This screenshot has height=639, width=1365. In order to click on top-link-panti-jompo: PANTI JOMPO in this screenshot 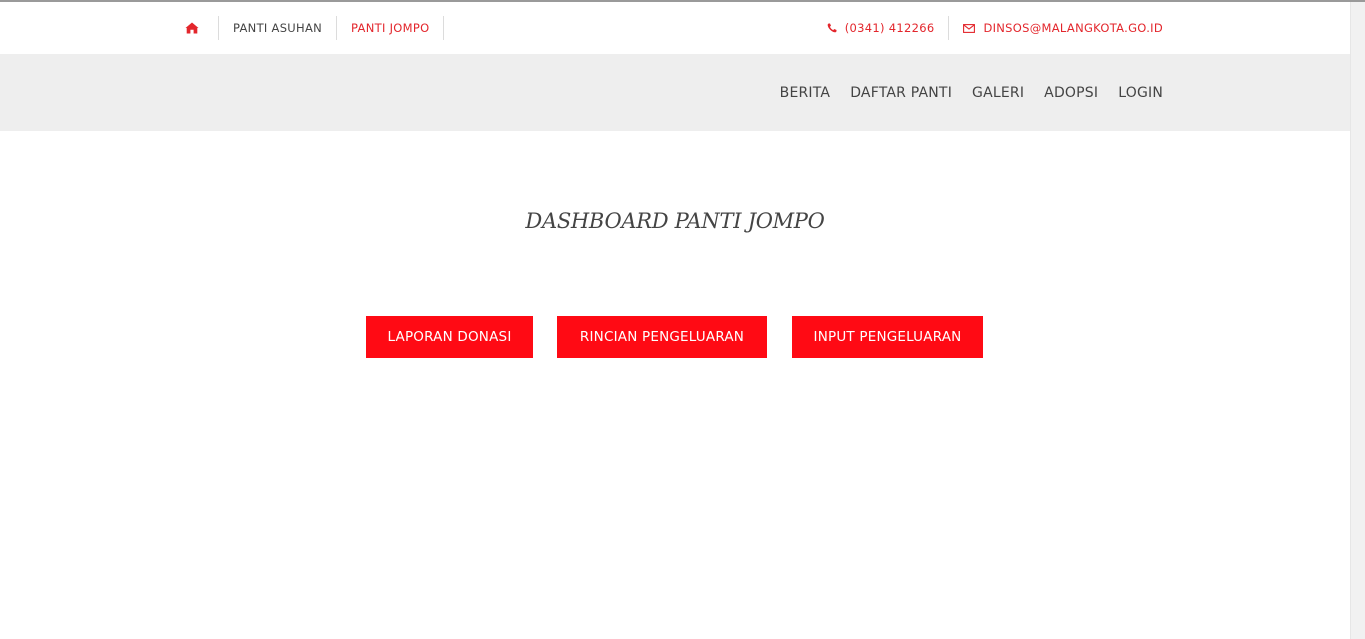, I will do `click(391, 28)`.